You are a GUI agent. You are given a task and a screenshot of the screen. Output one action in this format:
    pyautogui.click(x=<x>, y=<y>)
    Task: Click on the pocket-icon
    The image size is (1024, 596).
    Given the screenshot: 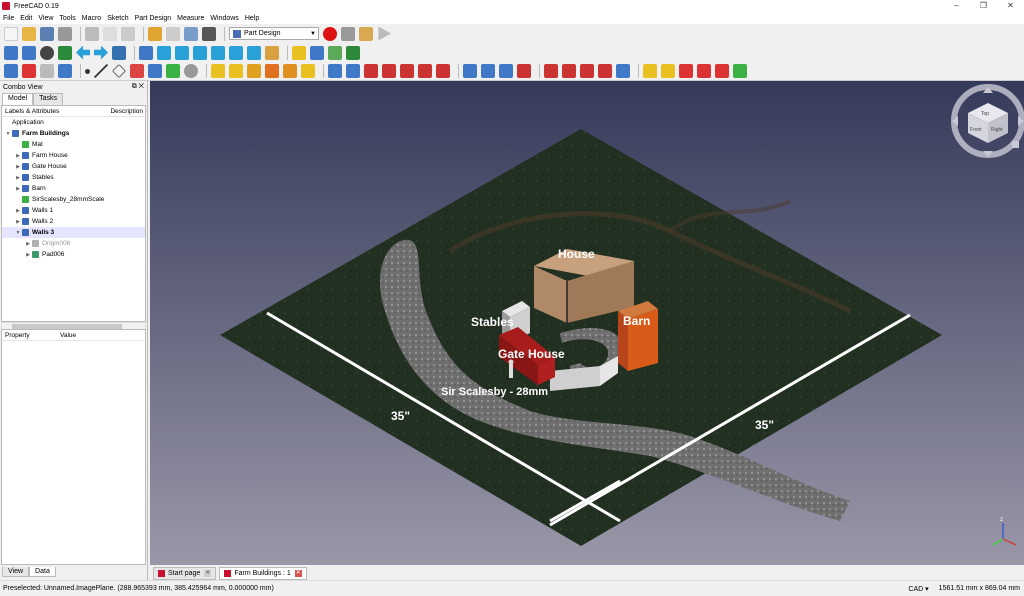 What is the action you would take?
    pyautogui.click(x=335, y=71)
    